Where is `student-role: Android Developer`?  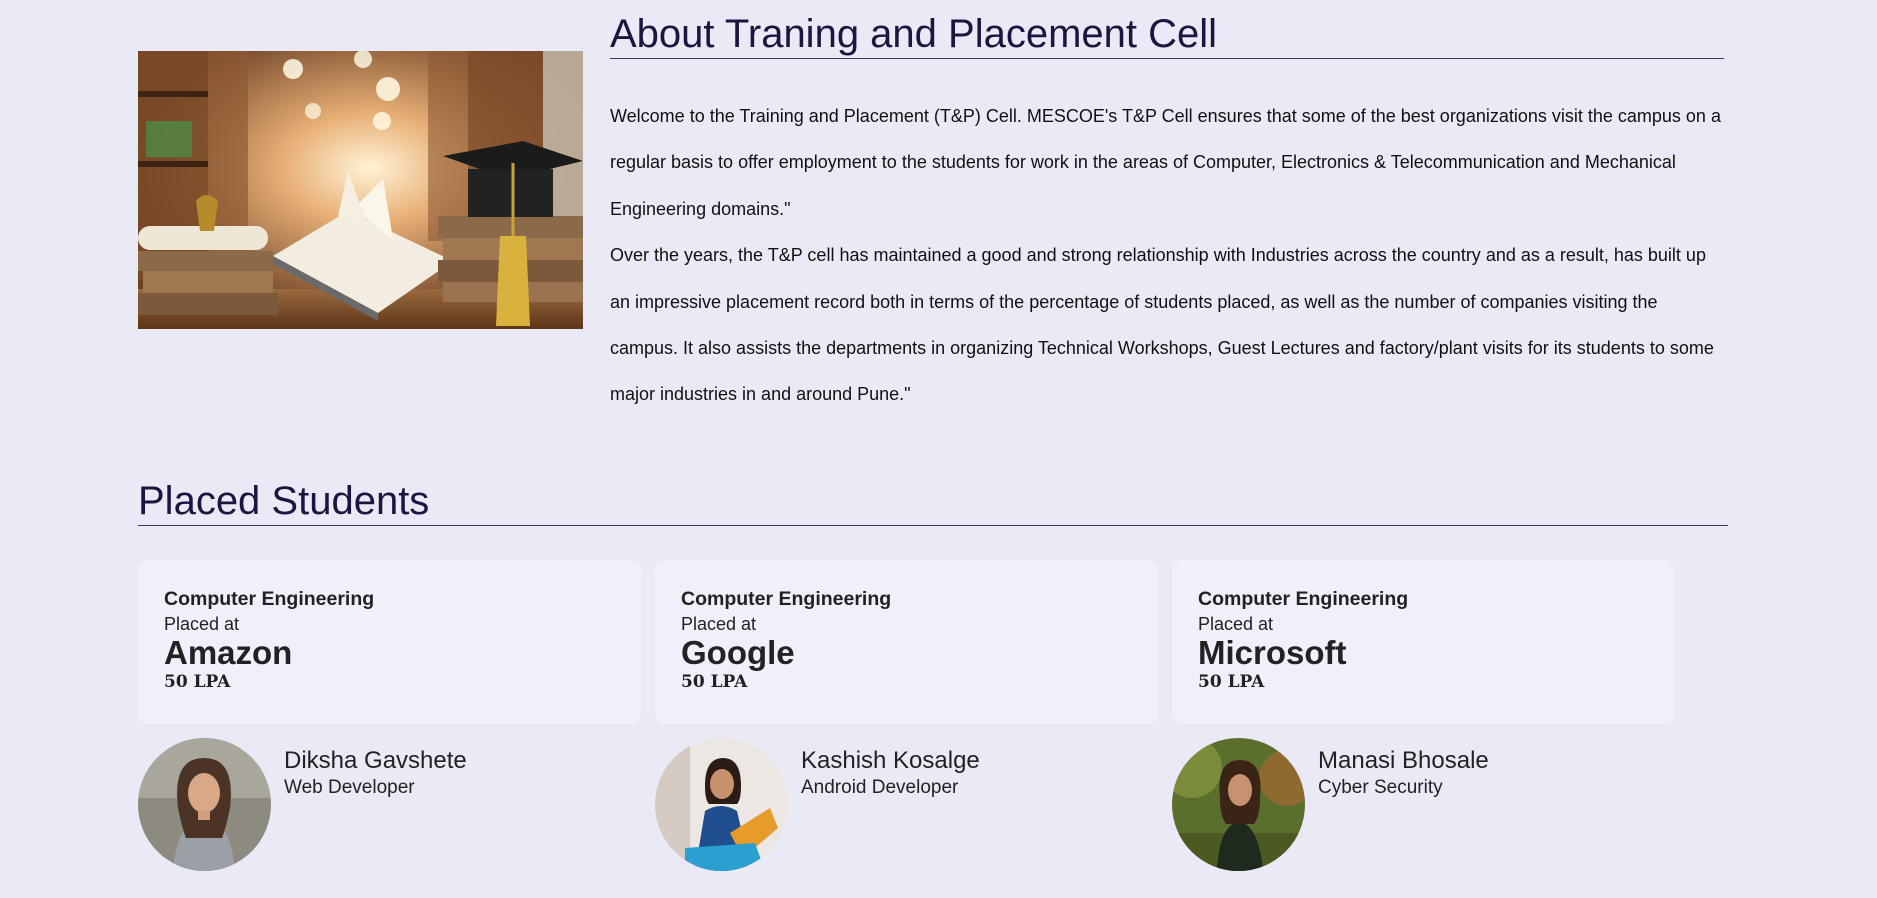
student-role: Android Developer is located at coordinates (880, 787).